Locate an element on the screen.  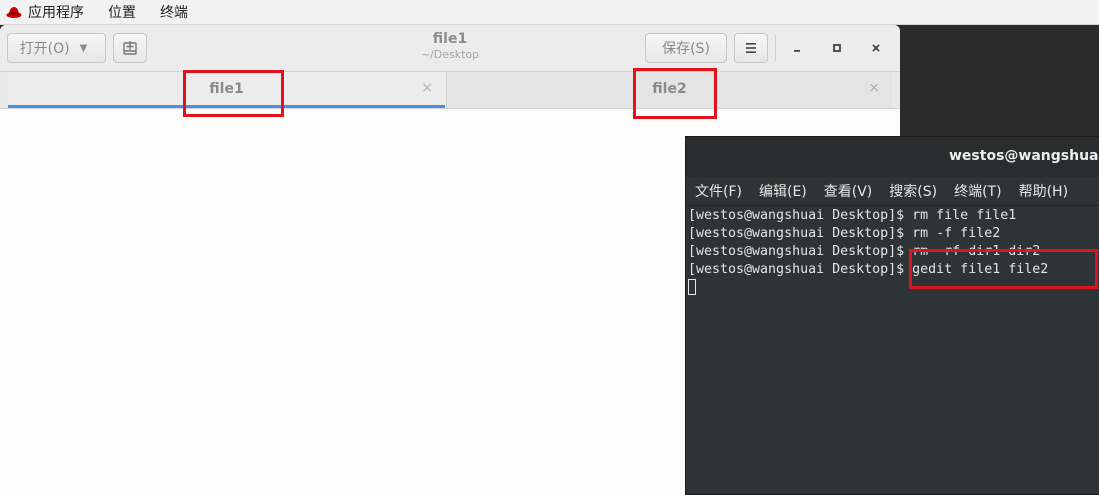
highlight-box-file2-tab is located at coordinates (675, 93).